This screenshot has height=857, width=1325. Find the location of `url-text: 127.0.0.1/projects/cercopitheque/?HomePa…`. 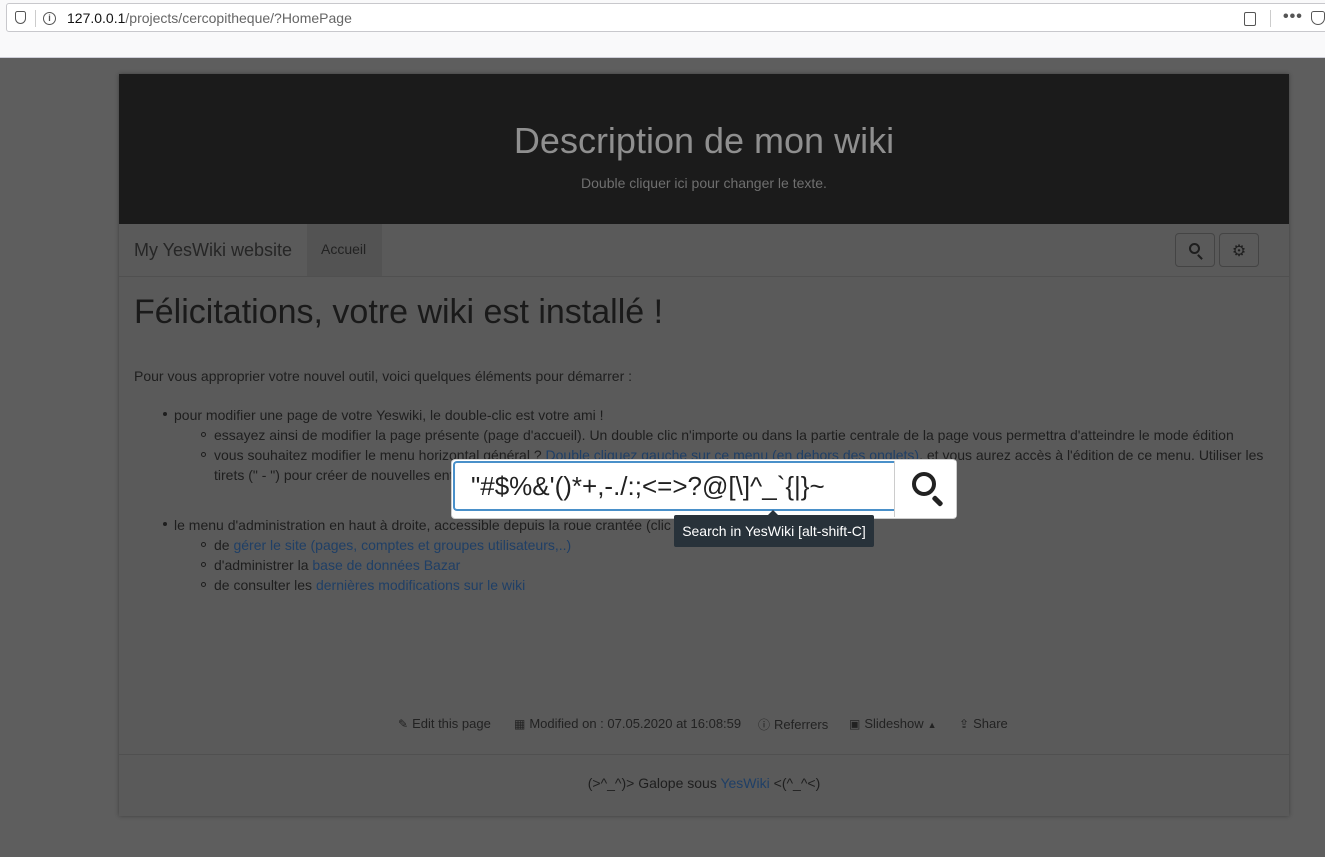

url-text: 127.0.0.1/projects/cercopitheque/?HomePa… is located at coordinates (209, 18).